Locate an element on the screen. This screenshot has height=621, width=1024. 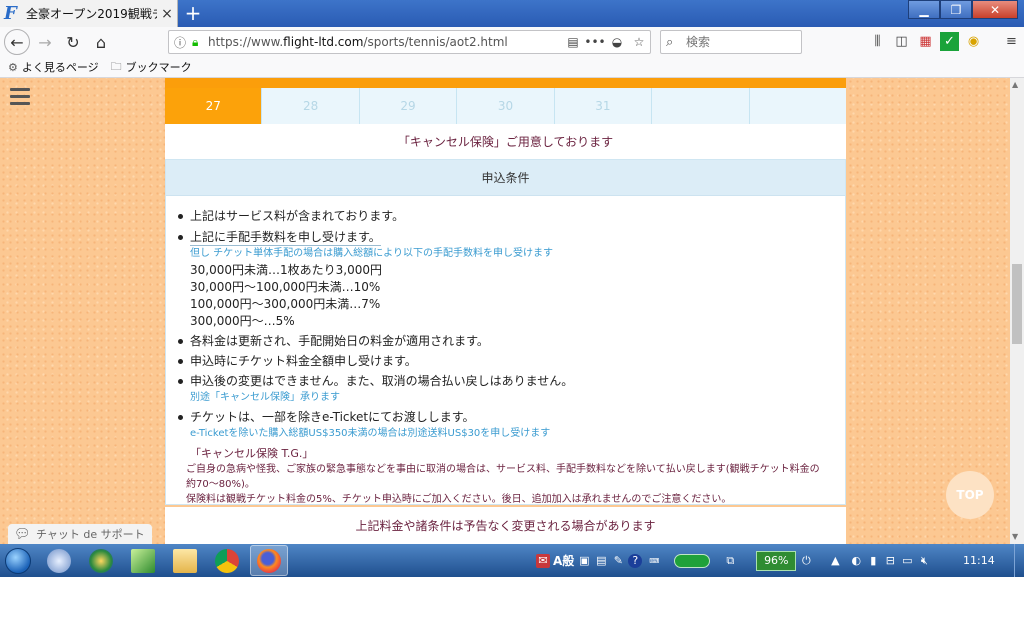
condition-item: チケットは、一部を除きe-Ticketにてお渡しします。 is located at coordinates (510, 417).